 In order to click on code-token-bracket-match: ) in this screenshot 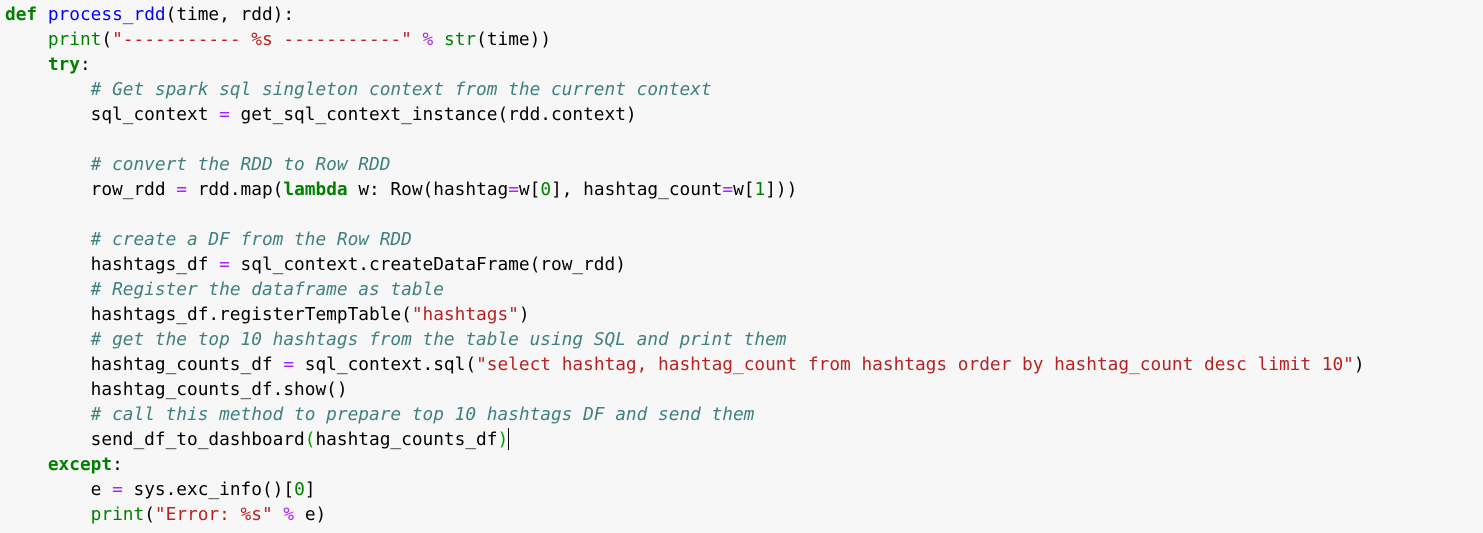, I will do `click(503, 439)`.